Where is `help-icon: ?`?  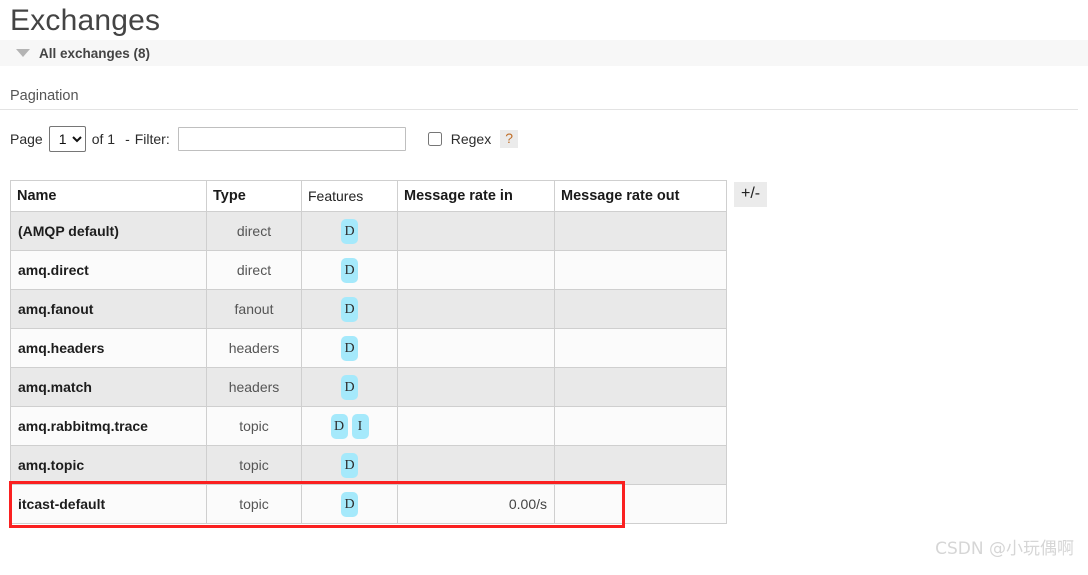
help-icon: ? is located at coordinates (509, 139).